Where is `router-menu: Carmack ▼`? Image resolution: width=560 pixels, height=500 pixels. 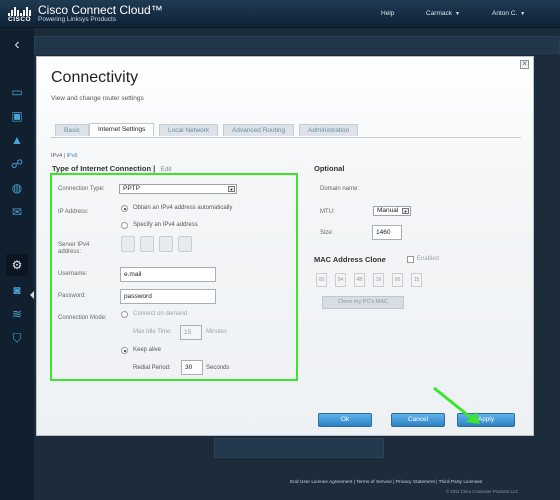
router-menu: Carmack ▼ is located at coordinates (443, 13).